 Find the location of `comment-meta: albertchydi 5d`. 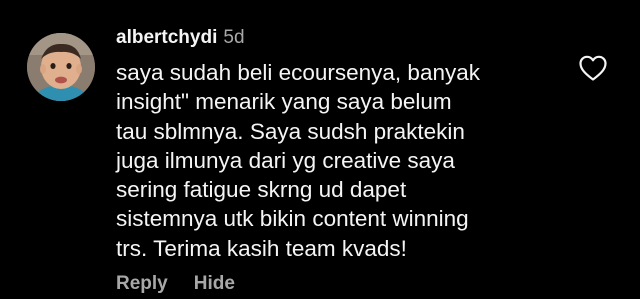

comment-meta: albertchydi 5d is located at coordinates (336, 38).